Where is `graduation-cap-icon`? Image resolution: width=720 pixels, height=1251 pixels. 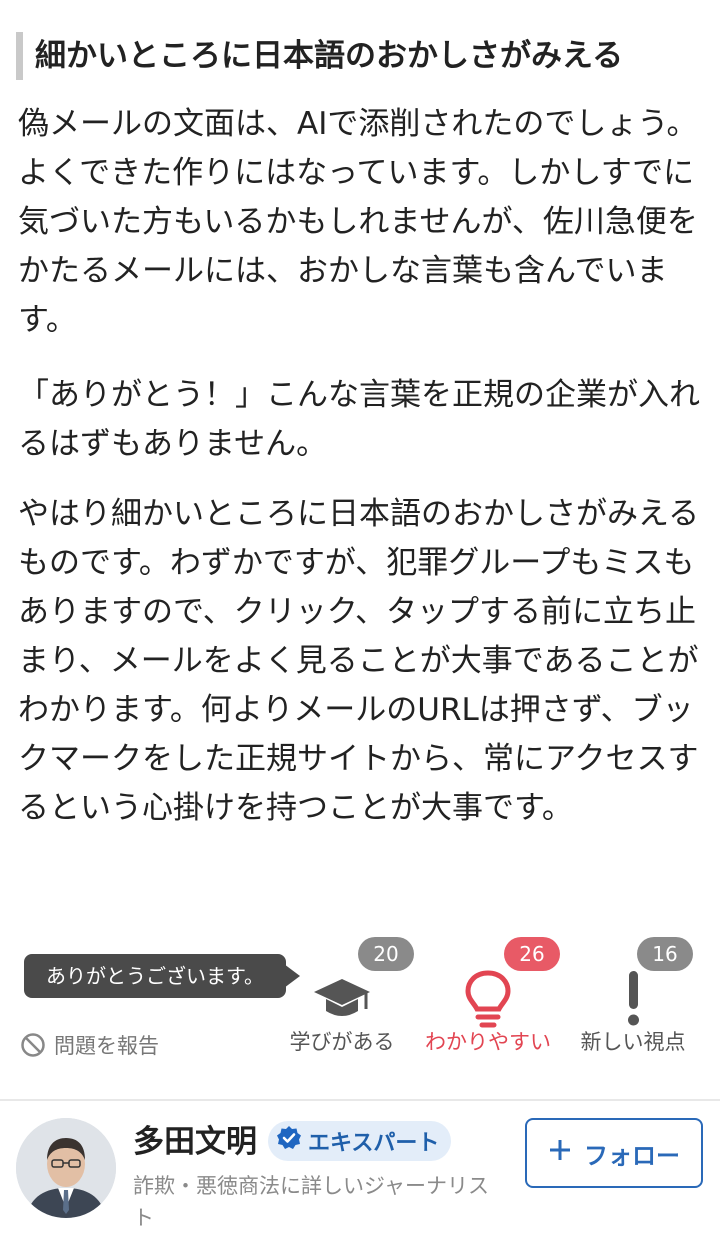 graduation-cap-icon is located at coordinates (342, 999).